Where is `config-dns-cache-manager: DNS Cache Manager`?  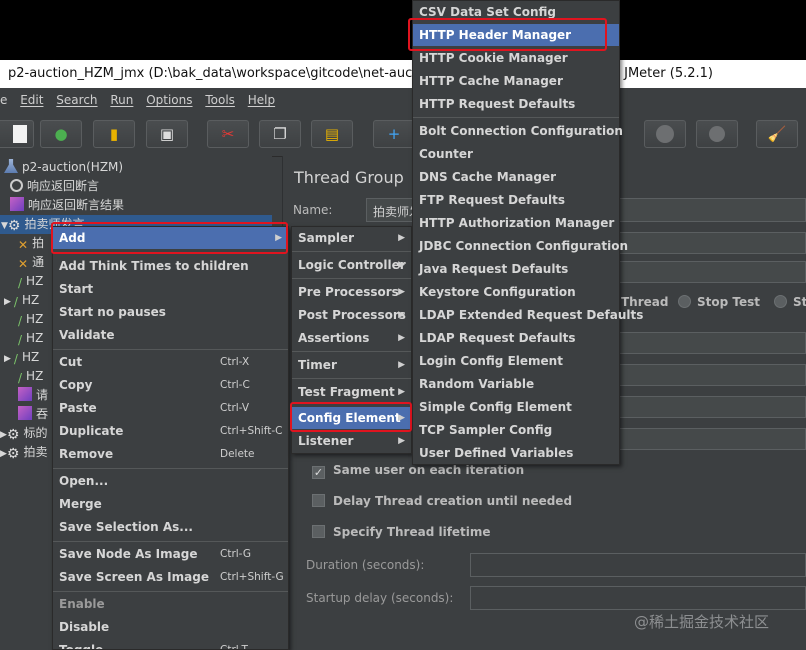 config-dns-cache-manager: DNS Cache Manager is located at coordinates (516, 177).